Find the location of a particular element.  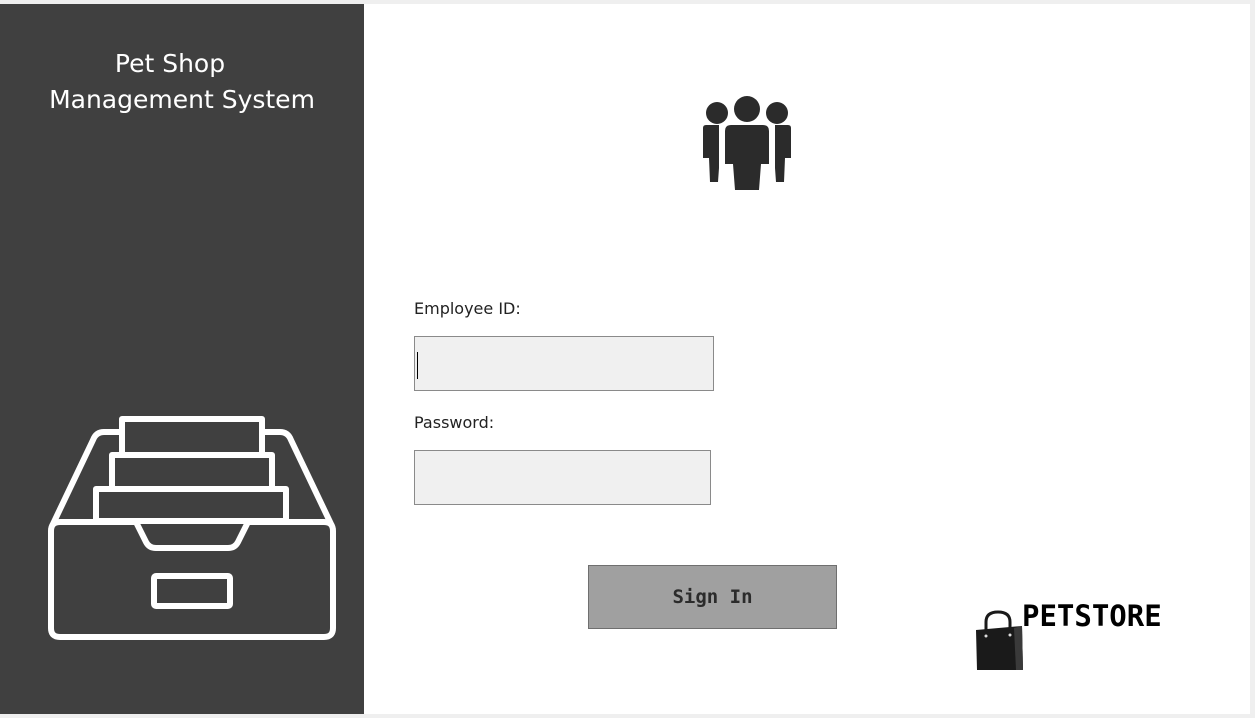

sign-in-button: Sign In is located at coordinates (712, 597).